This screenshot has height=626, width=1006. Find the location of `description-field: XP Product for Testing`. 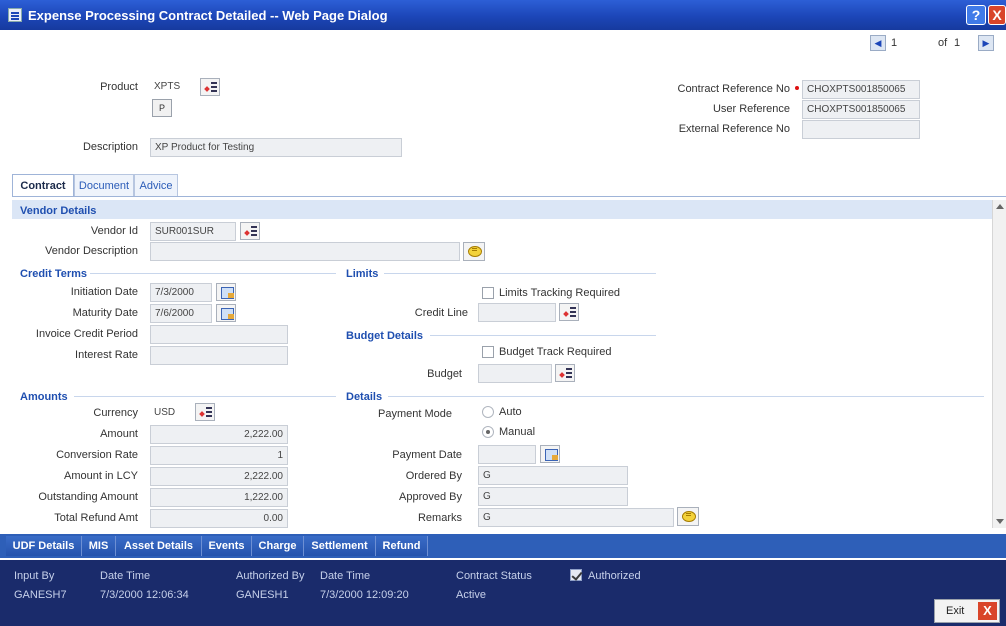

description-field: XP Product for Testing is located at coordinates (276, 147).